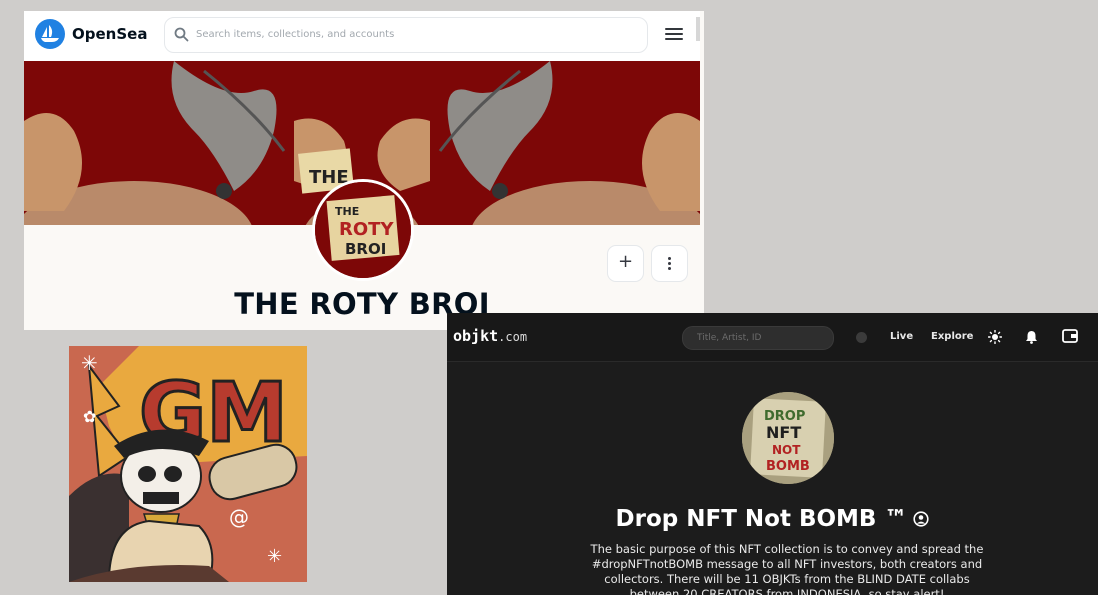 The image size is (1098, 595). I want to click on plus-icon: +, so click(626, 261).